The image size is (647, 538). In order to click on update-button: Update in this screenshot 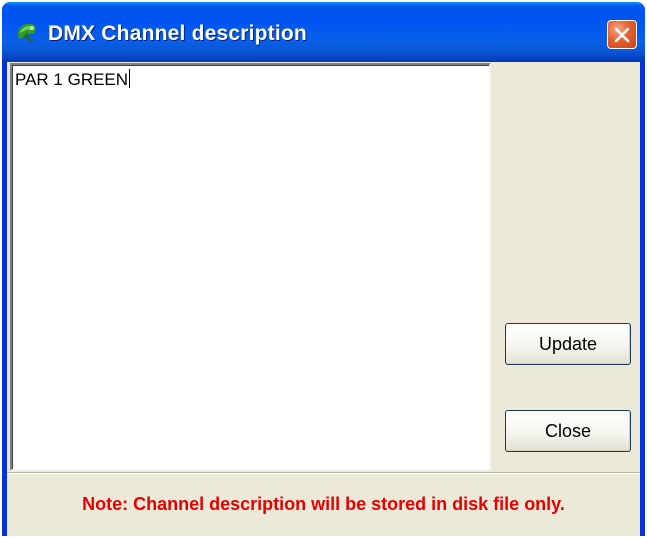, I will do `click(568, 344)`.